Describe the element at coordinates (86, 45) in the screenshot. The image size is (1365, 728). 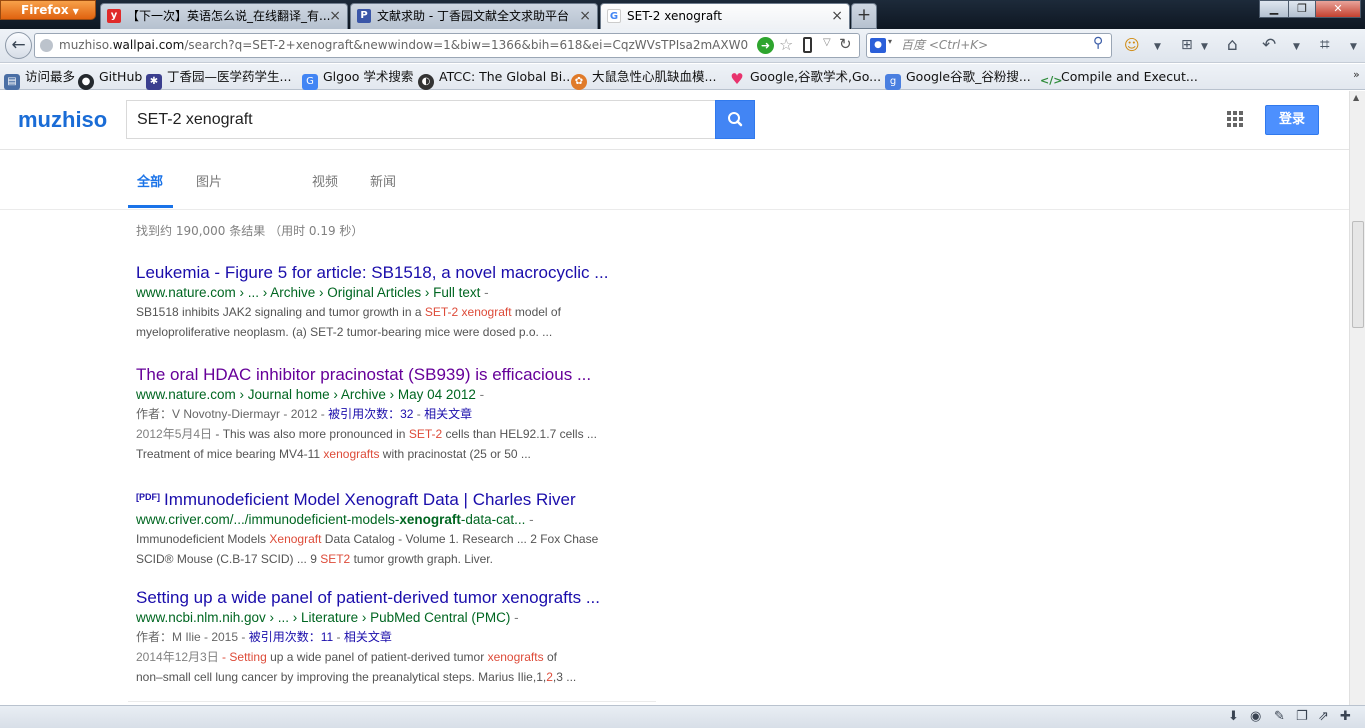
I see `url-prefix: muzhiso.` at that location.